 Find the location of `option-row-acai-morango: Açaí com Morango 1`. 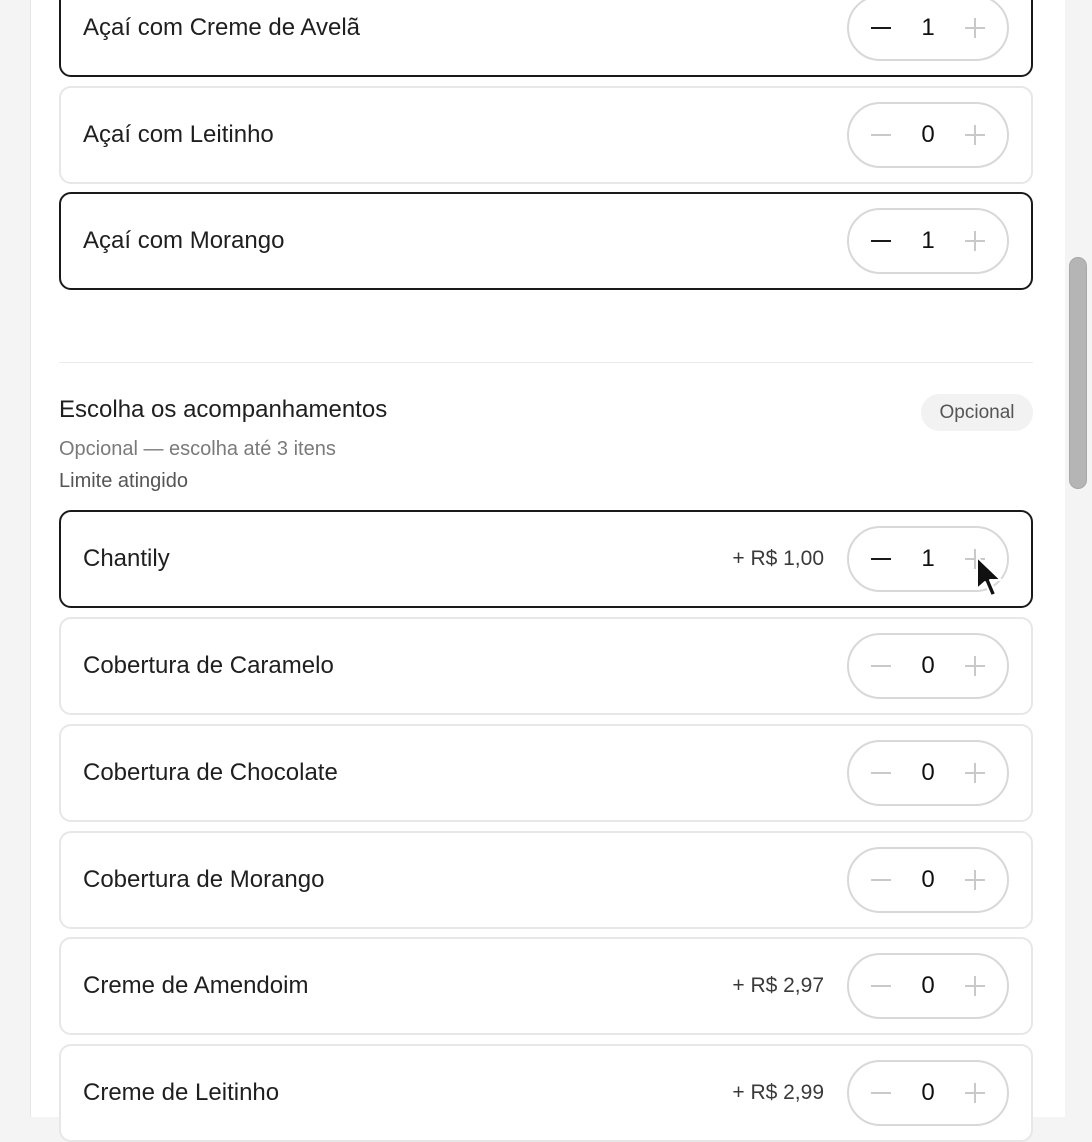

option-row-acai-morango: Açaí com Morango 1 is located at coordinates (546, 241).